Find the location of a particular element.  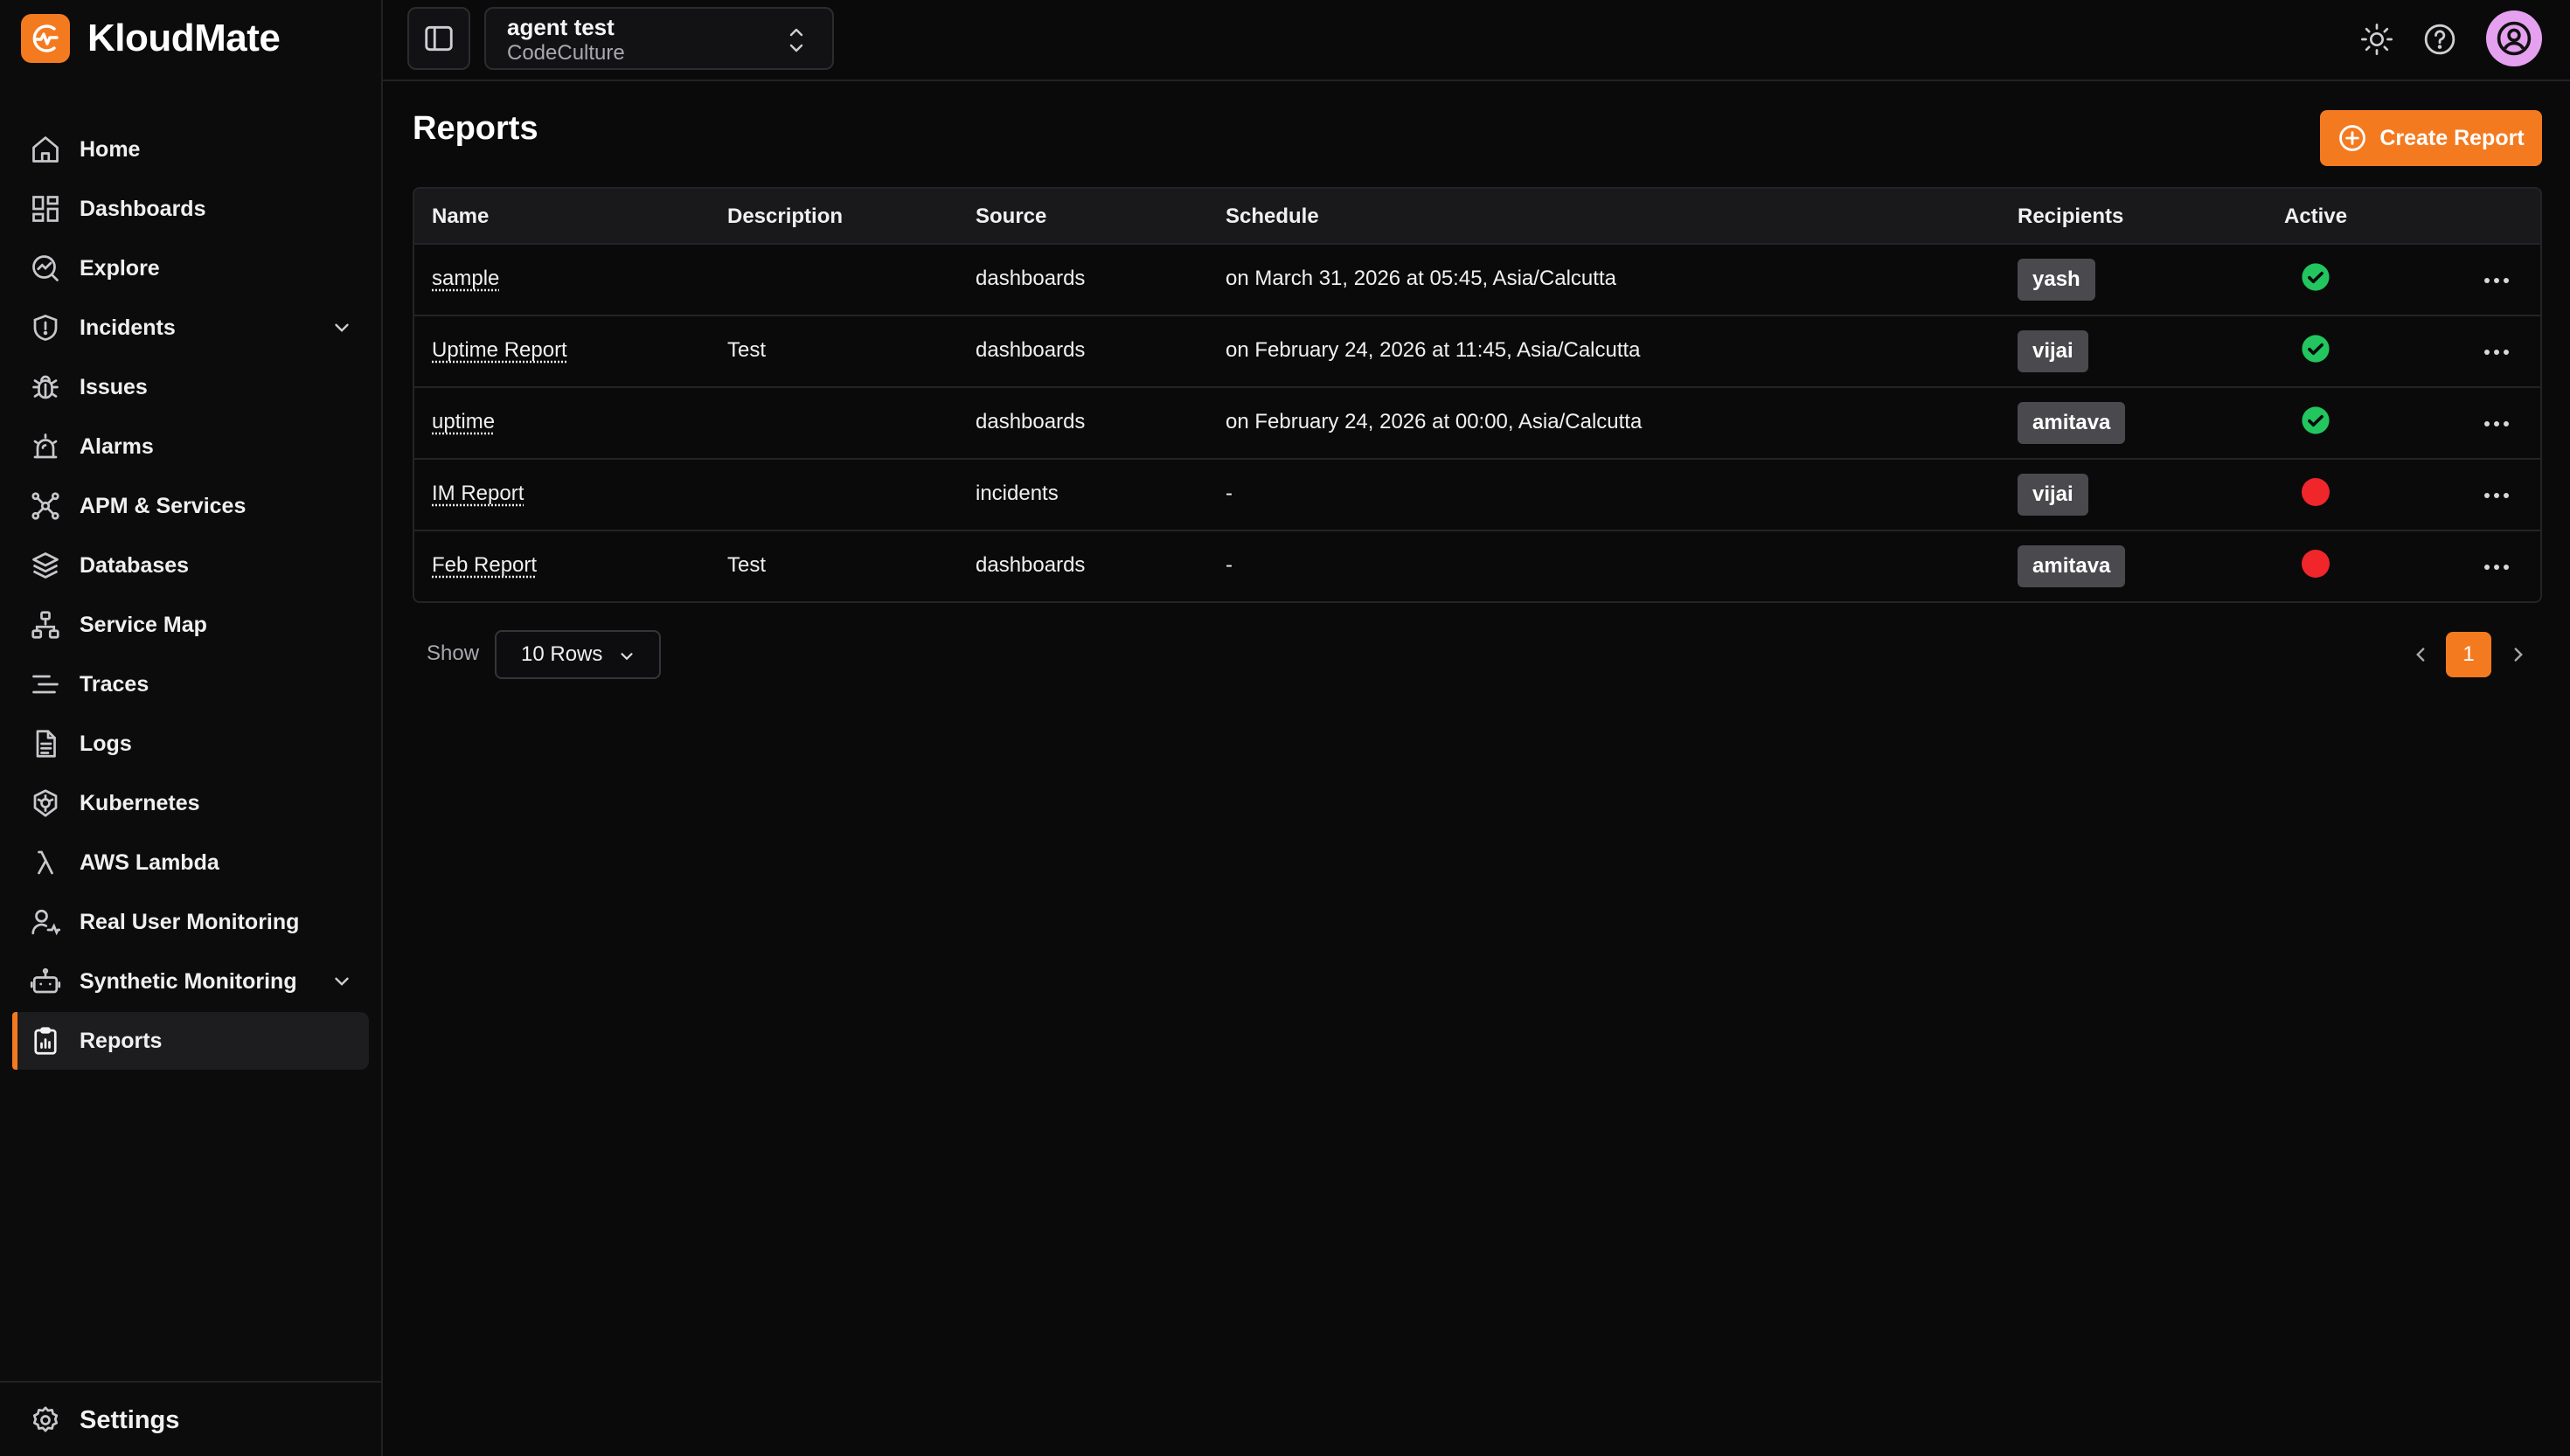

sidebar-item-label: Logs is located at coordinates (106, 743).